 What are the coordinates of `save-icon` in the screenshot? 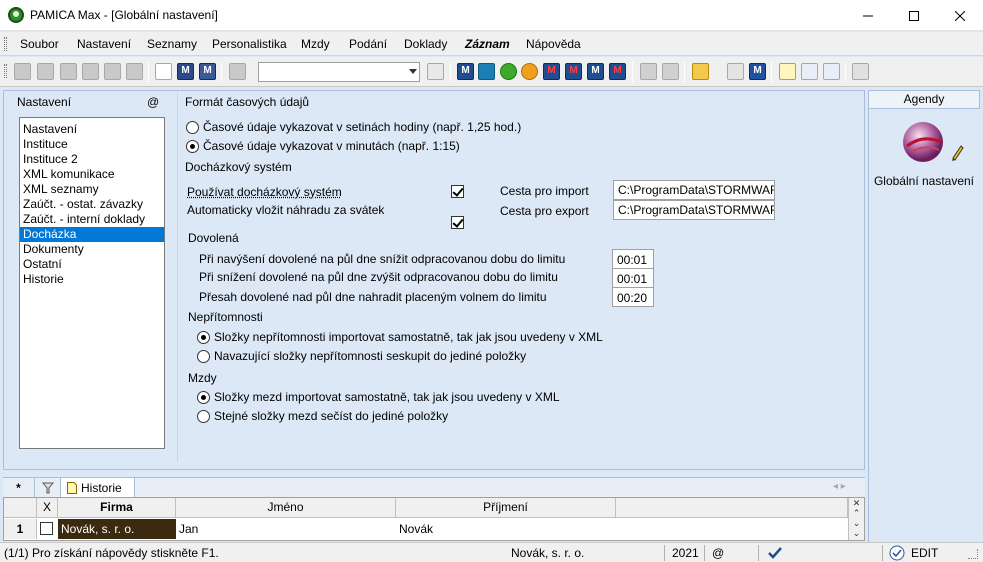 It's located at (185, 71).